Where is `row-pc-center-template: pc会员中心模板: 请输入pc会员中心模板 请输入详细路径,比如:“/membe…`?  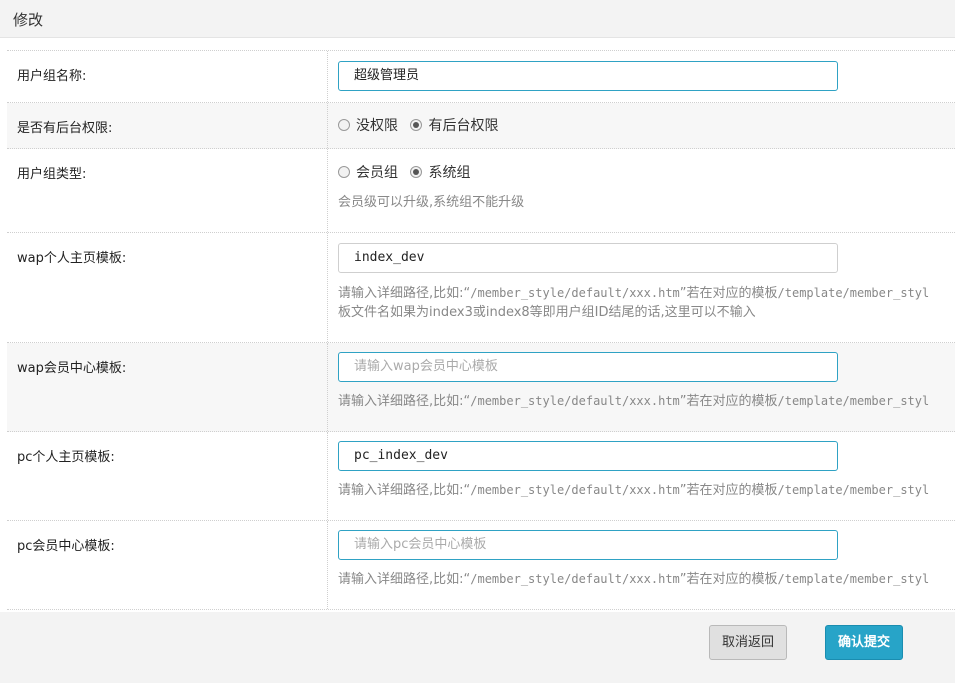 row-pc-center-template: pc会员中心模板: 请输入pc会员中心模板 请输入详细路径,比如:“/membe… is located at coordinates (481, 565).